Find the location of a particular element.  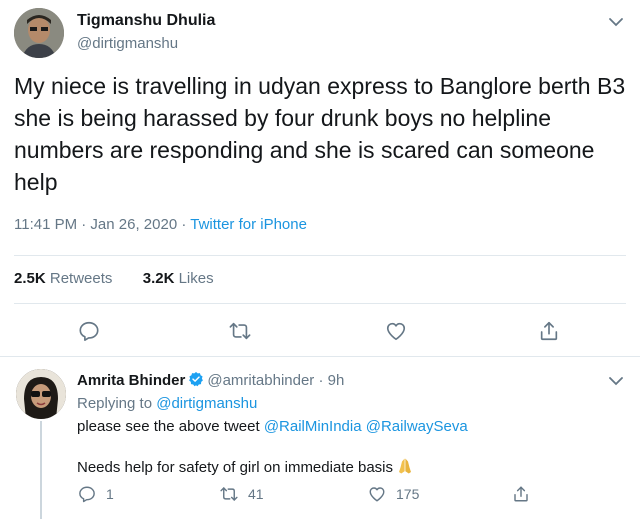

reply-reply-count: 1 is located at coordinates (110, 494).